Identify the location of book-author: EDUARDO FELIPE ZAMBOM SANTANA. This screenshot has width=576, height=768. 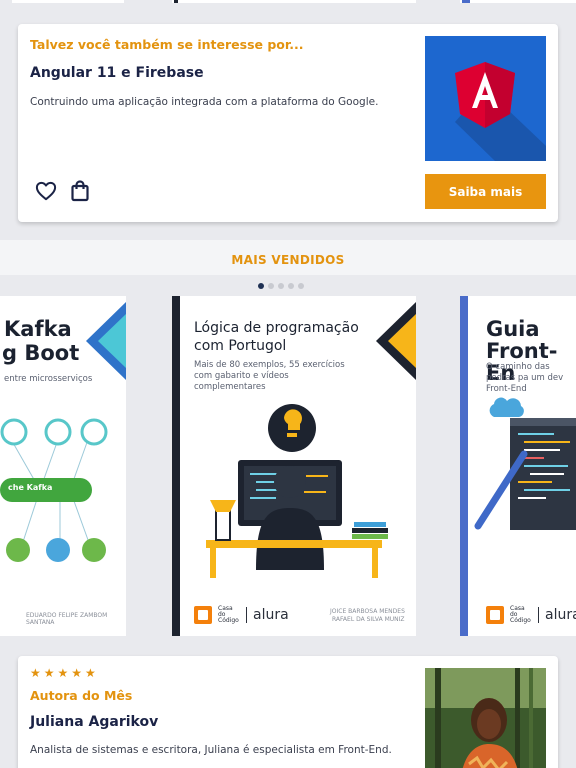
(67, 619).